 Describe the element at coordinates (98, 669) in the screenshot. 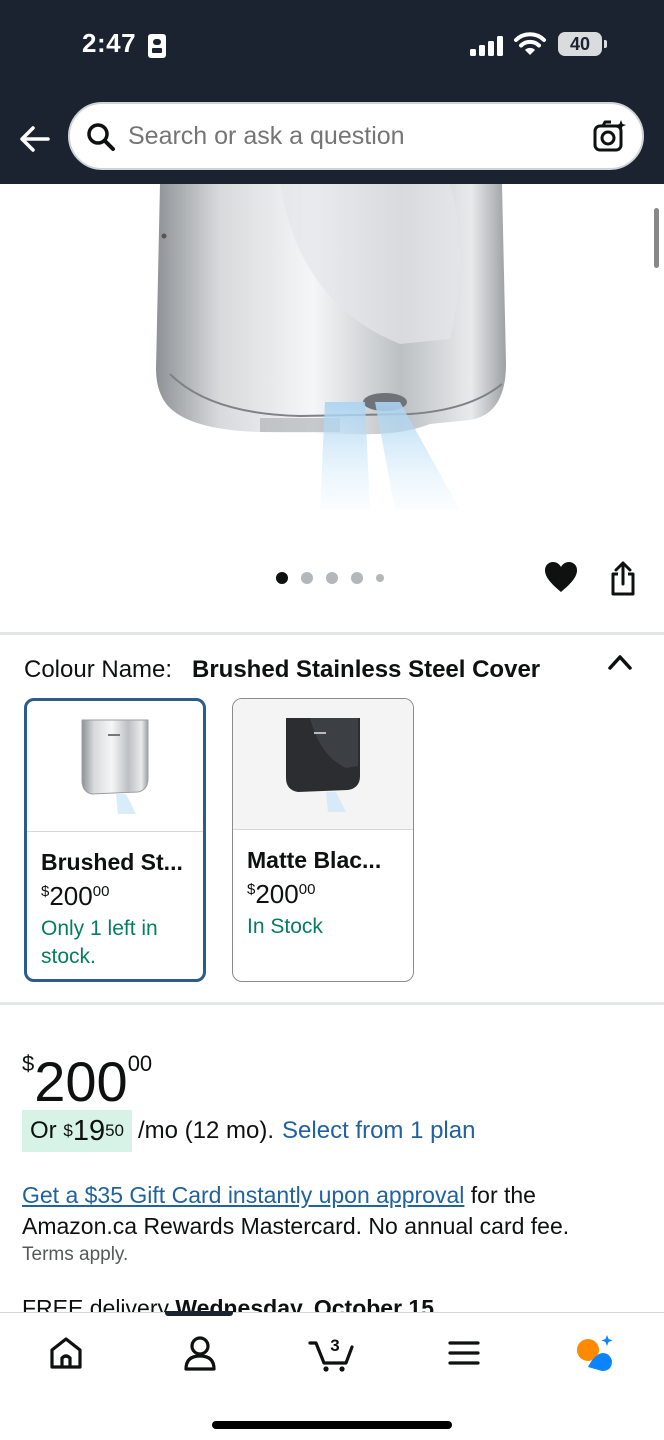

I see `colour-label: Colour Name:` at that location.